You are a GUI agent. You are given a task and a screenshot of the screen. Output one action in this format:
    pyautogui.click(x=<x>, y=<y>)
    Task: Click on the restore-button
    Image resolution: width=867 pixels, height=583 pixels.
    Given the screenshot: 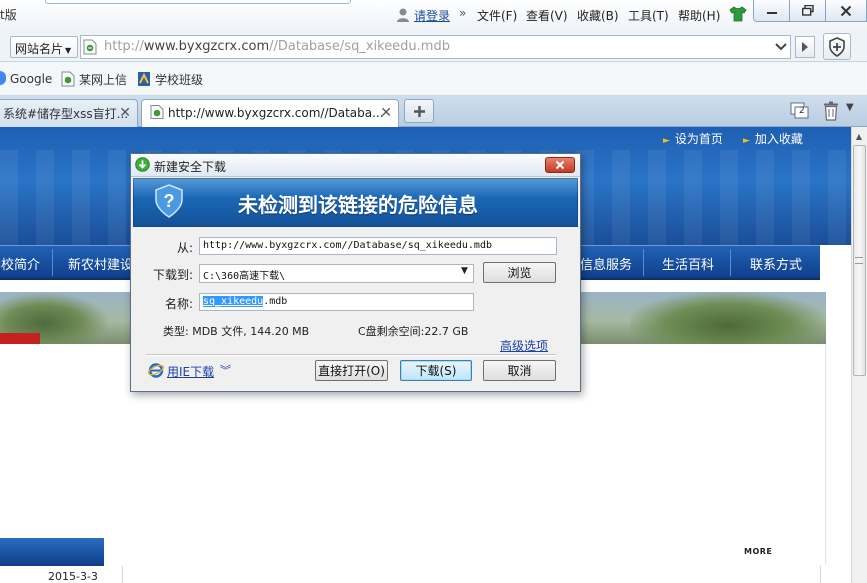 What is the action you would take?
    pyautogui.click(x=807, y=11)
    